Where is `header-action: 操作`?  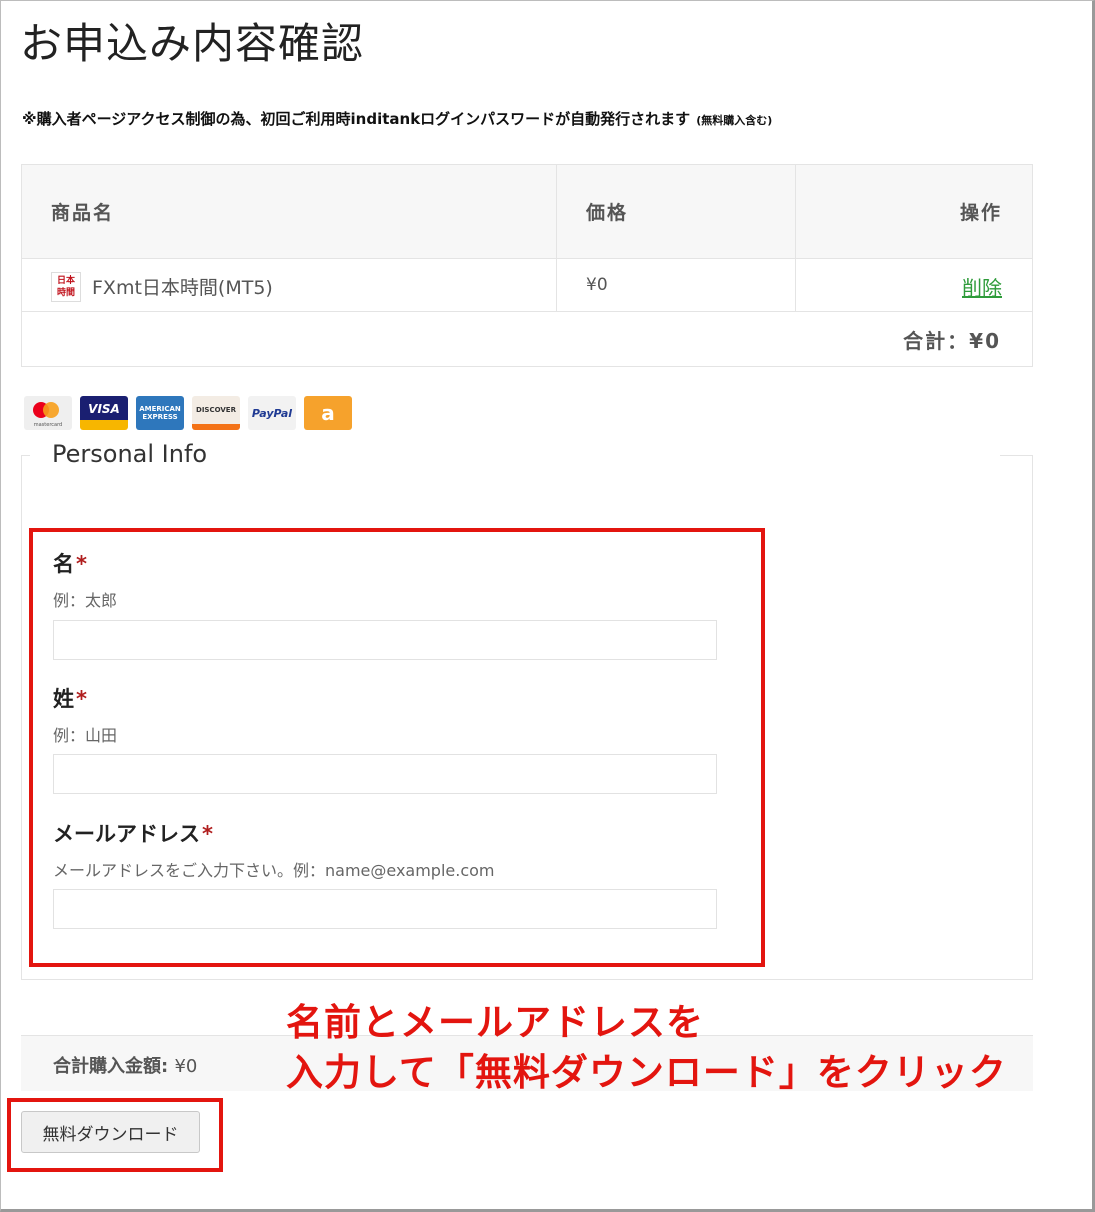
header-action: 操作 is located at coordinates (980, 213).